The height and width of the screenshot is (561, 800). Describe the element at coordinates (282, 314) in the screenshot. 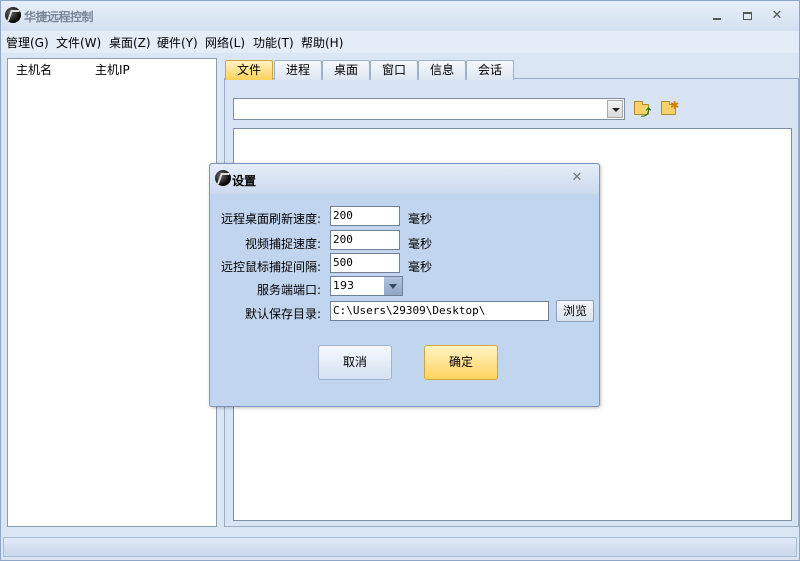

I see `save-dir-label: 默认保存目录:` at that location.